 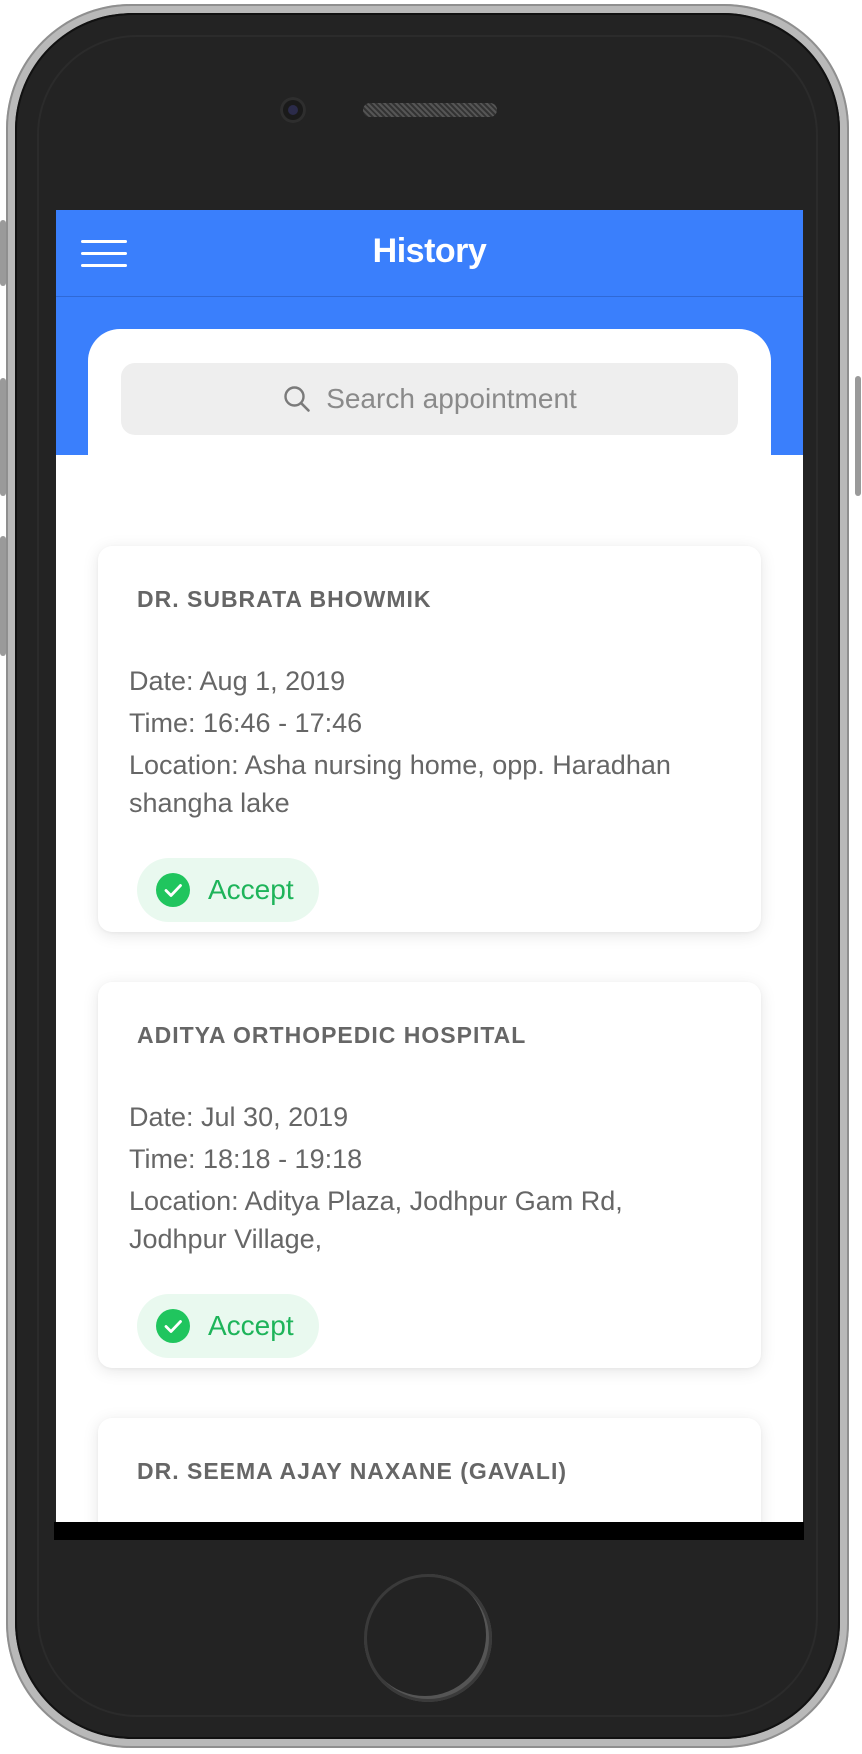 I want to click on search-input: Search appointment, so click(x=429, y=399).